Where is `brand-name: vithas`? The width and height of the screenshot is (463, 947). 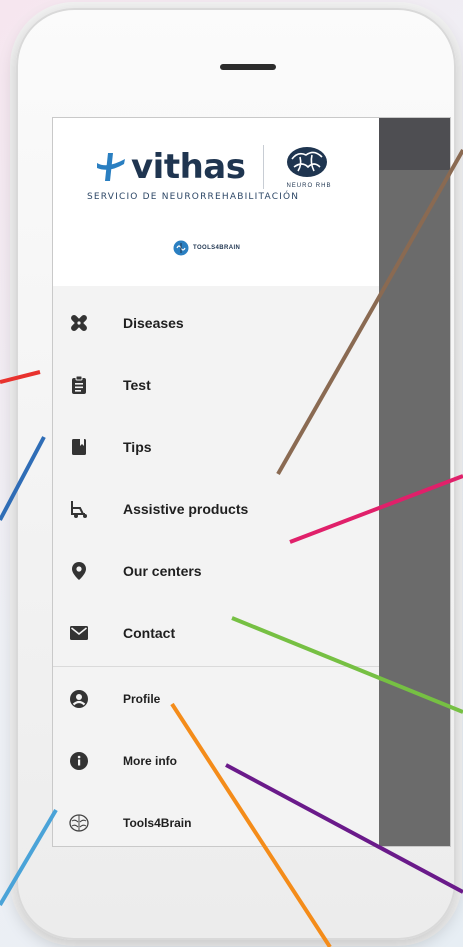
brand-name: vithas is located at coordinates (188, 167).